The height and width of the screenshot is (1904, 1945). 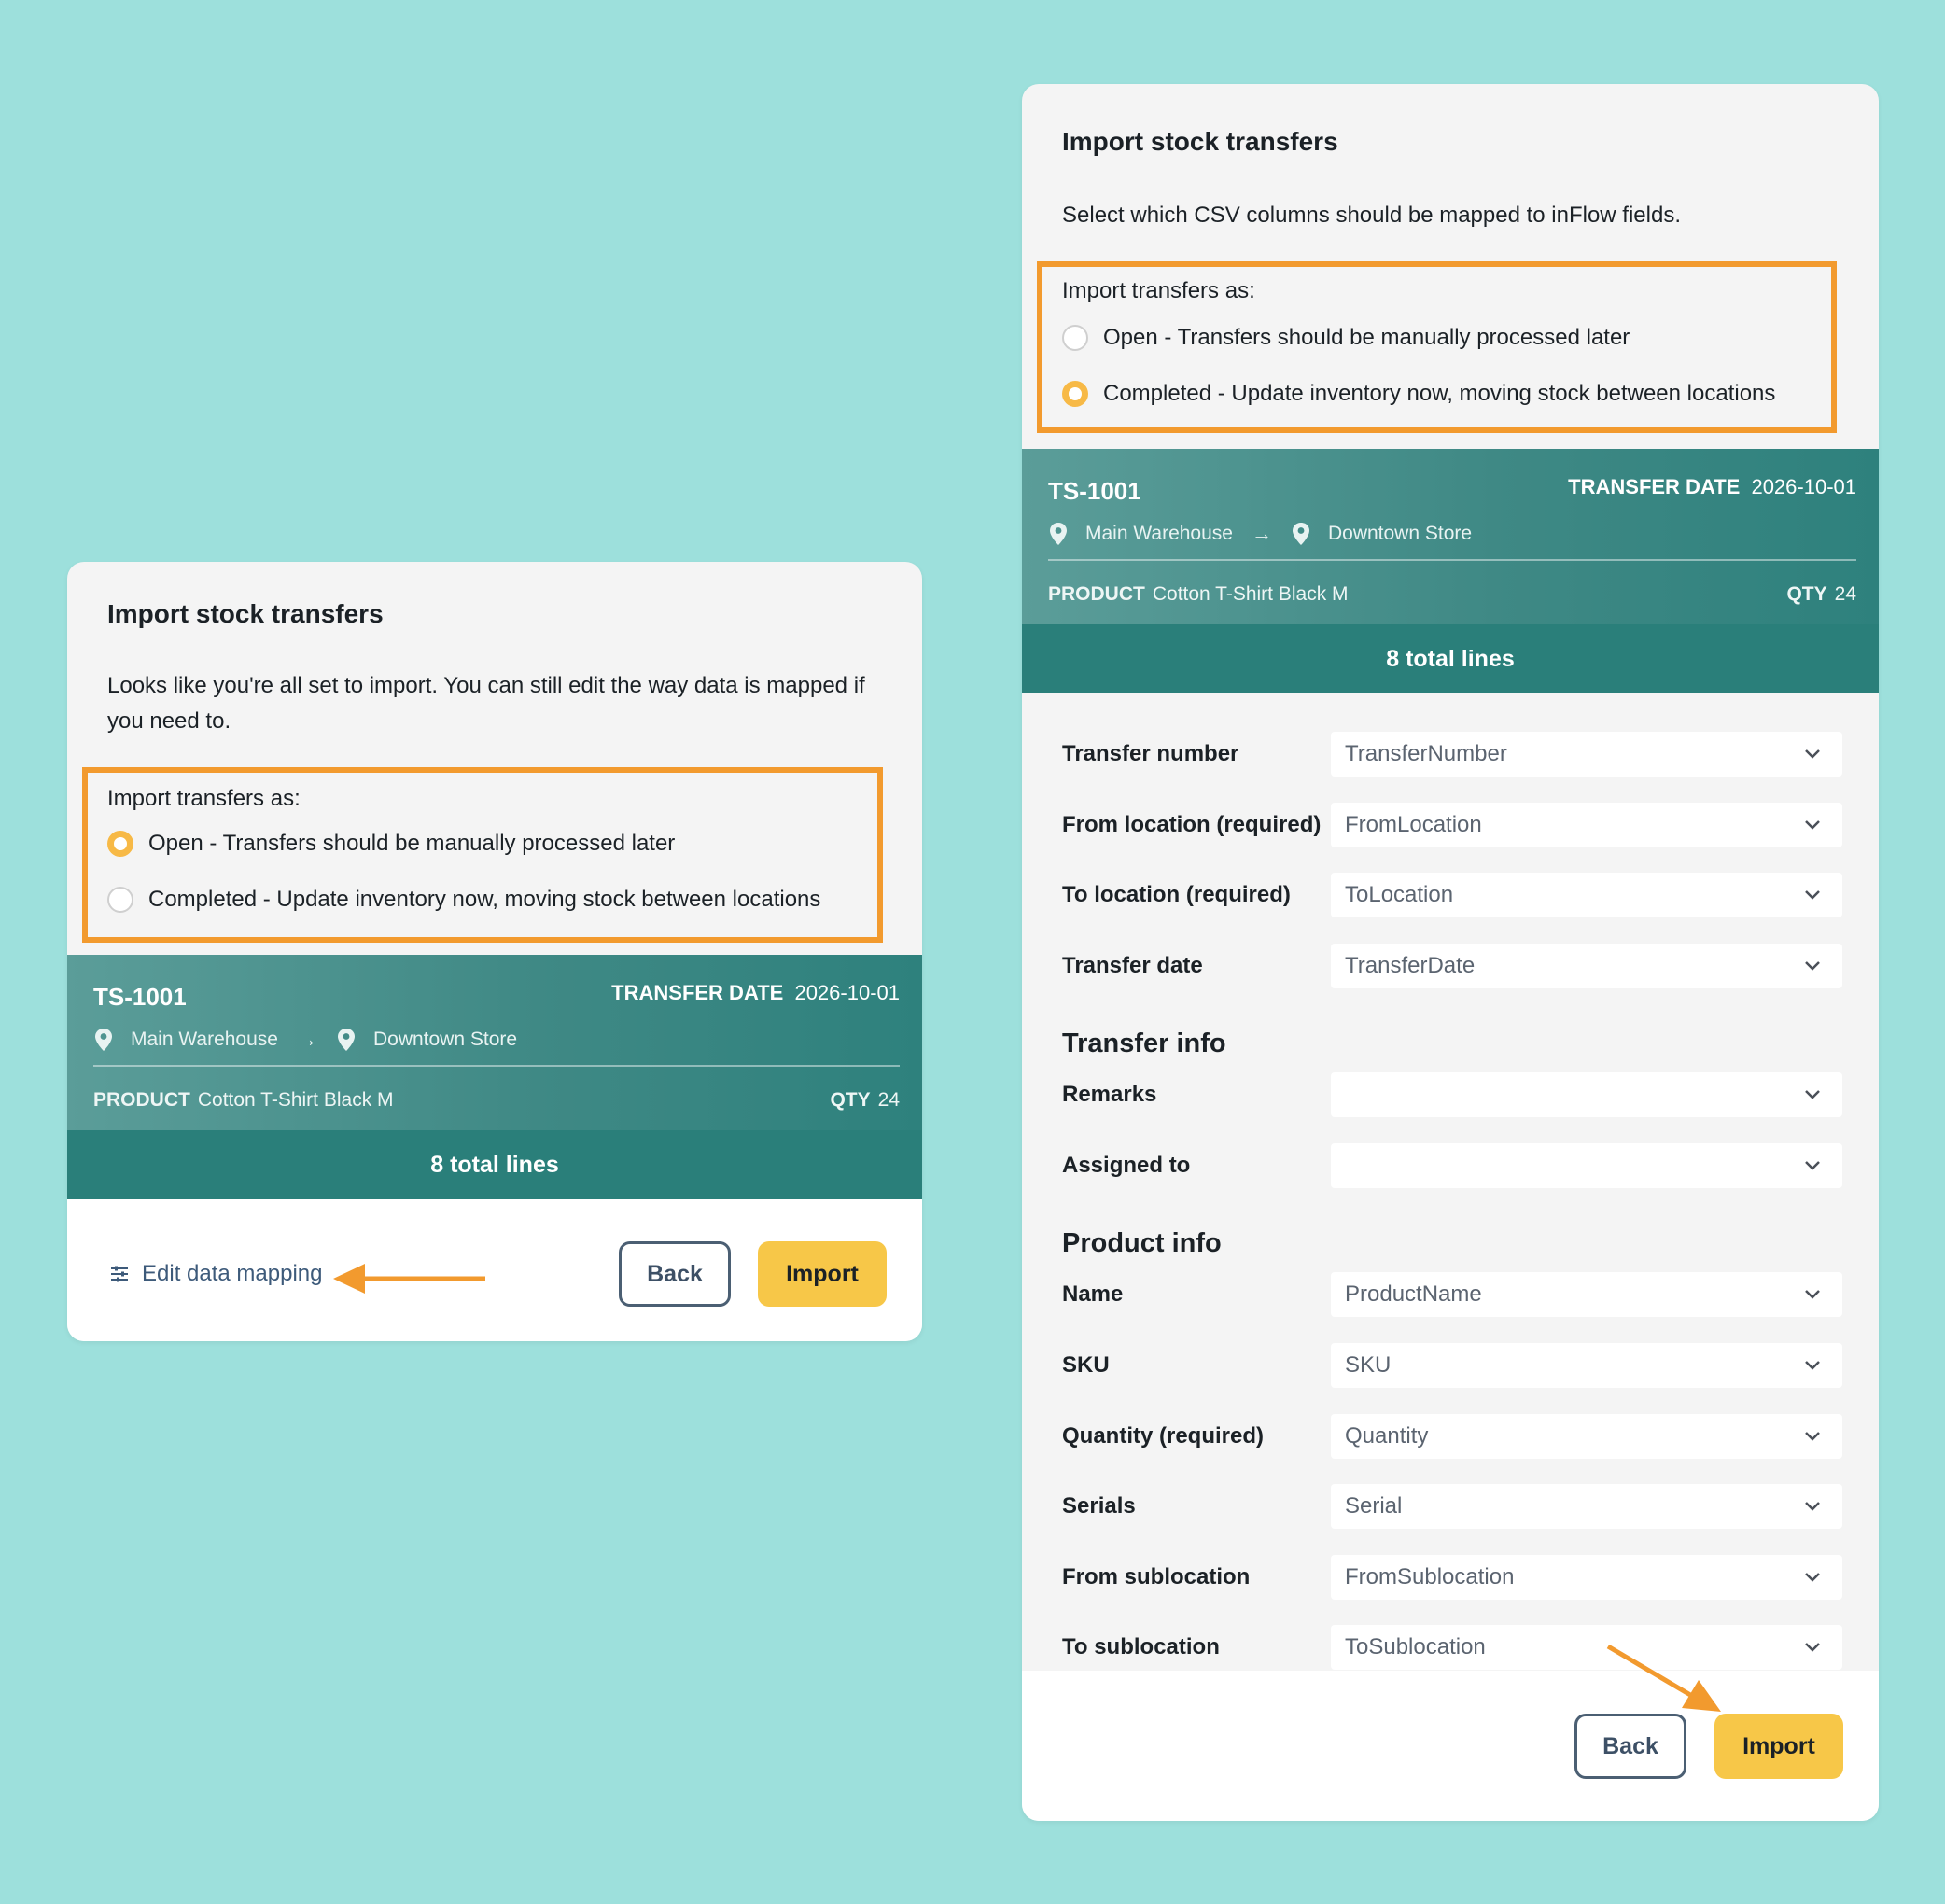 What do you see at coordinates (1806, 594) in the screenshot?
I see `qty-label: QTY` at bounding box center [1806, 594].